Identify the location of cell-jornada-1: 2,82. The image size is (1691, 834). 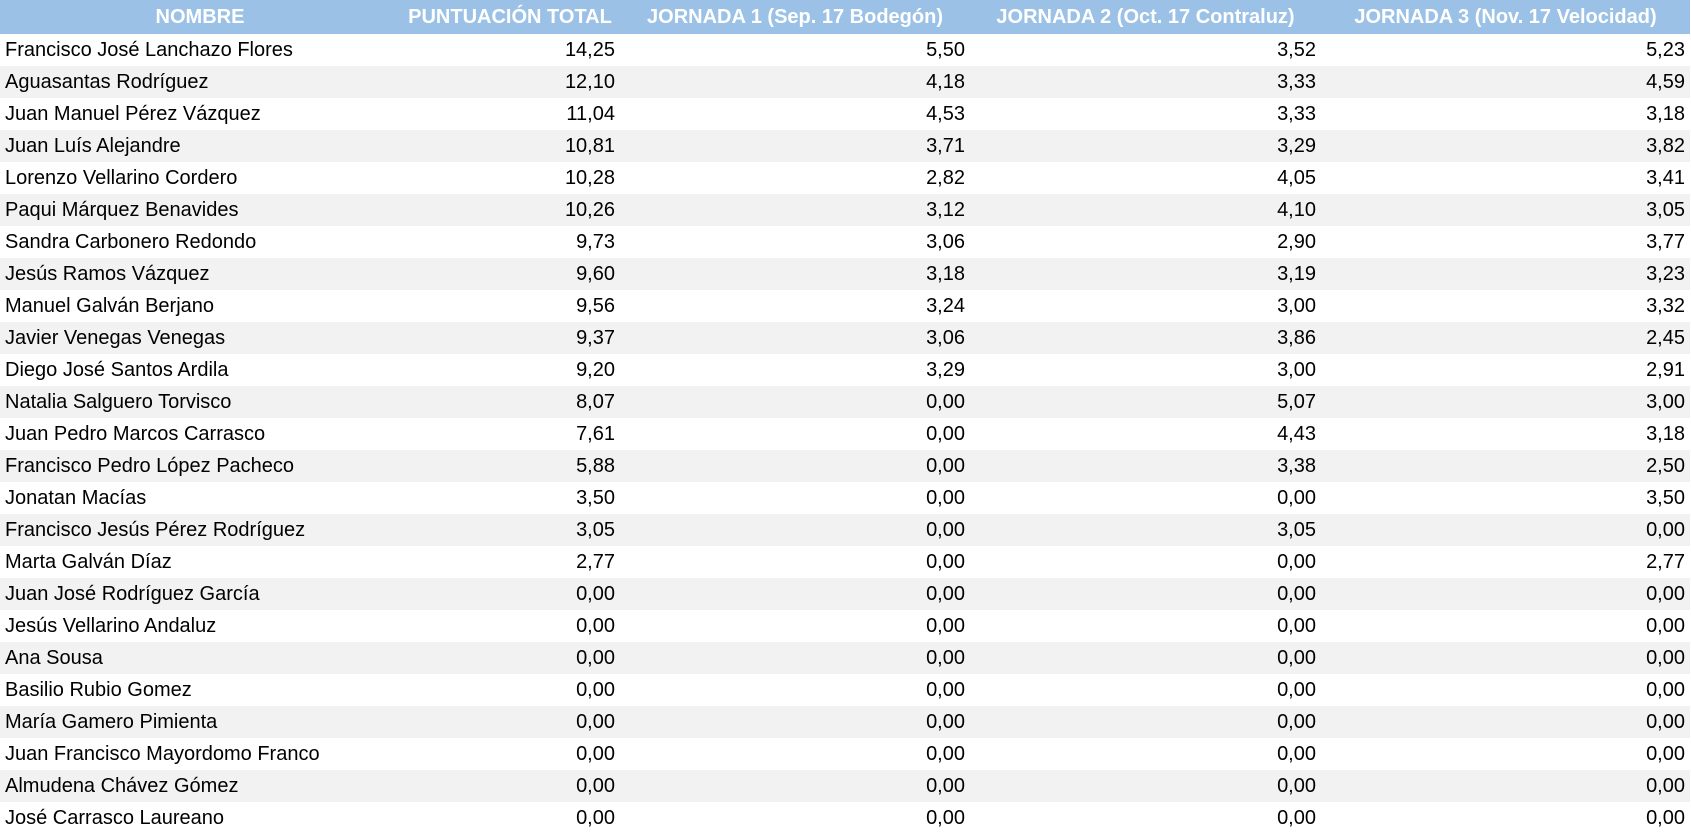
(795, 178).